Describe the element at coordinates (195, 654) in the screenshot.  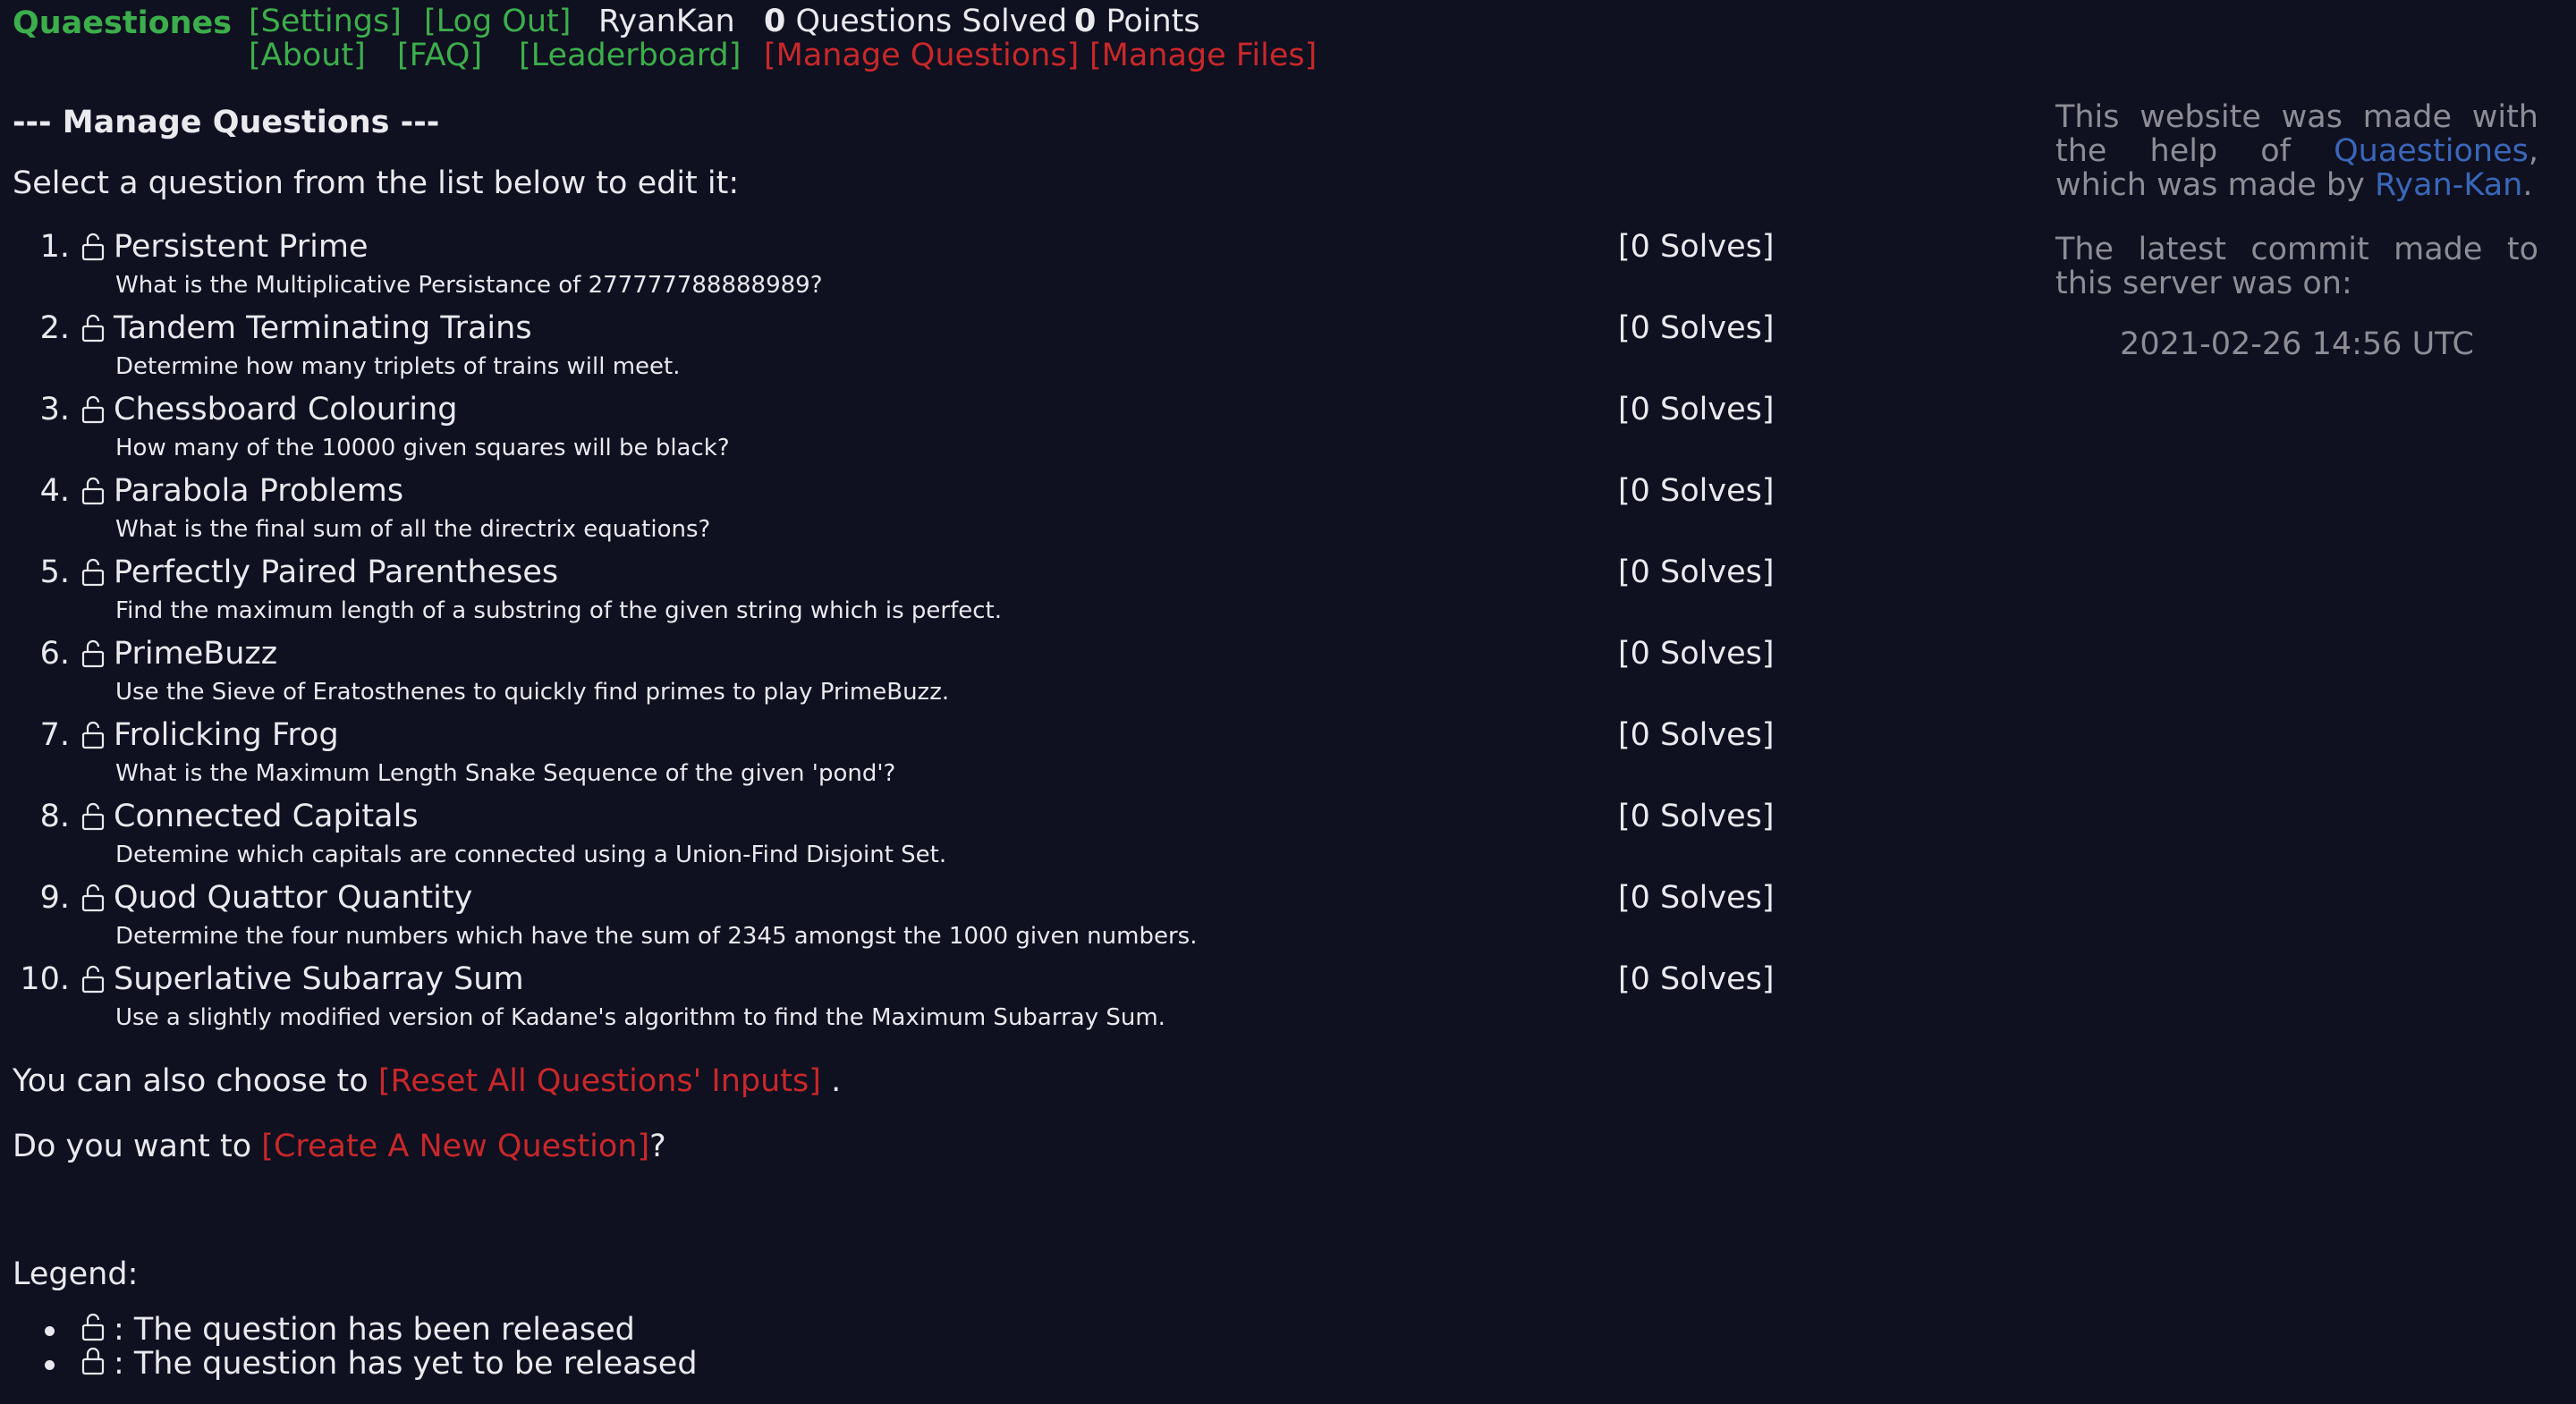
I see `question-title-link: PrimeBuzz` at that location.